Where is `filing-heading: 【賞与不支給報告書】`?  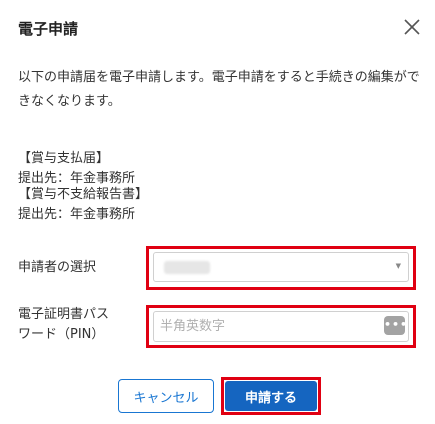
filing-heading: 【賞与不支給報告書】 is located at coordinates (83, 194).